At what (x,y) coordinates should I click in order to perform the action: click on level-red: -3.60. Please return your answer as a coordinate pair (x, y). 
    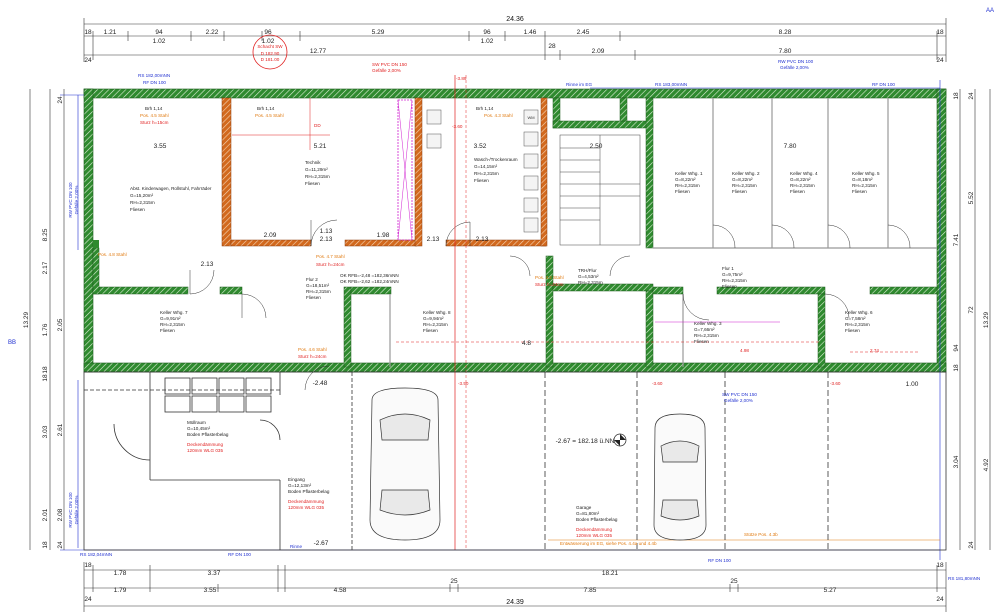
    Looking at the image, I should click on (457, 126).